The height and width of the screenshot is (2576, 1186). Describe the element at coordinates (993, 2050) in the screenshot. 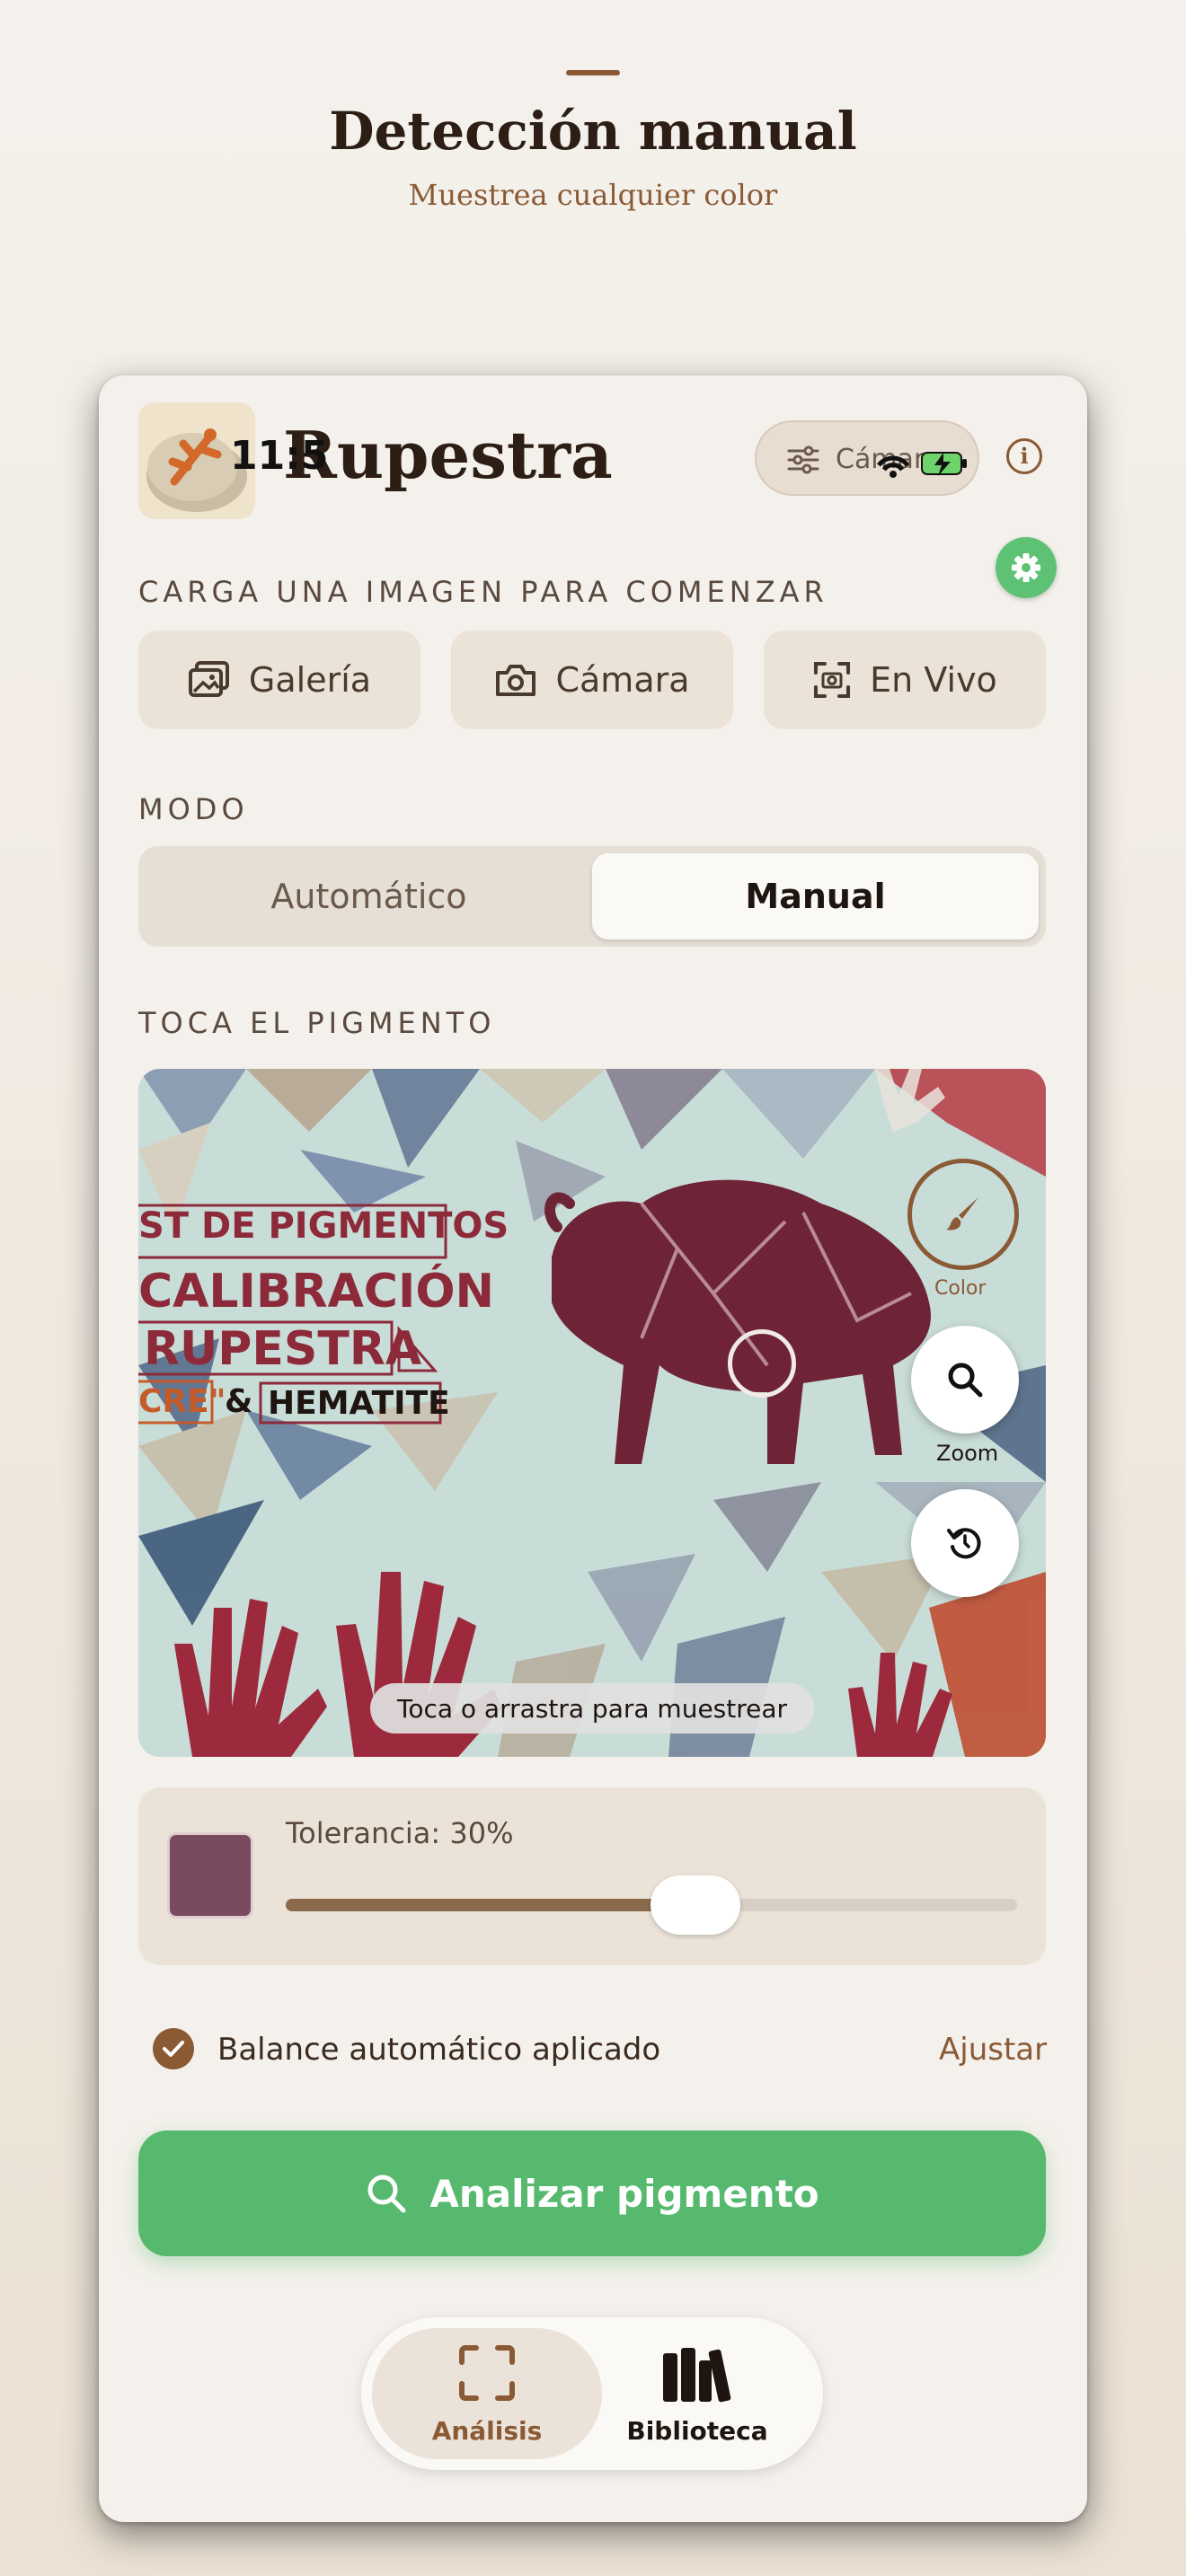

I see `adjust-balance-link: Ajustar` at that location.